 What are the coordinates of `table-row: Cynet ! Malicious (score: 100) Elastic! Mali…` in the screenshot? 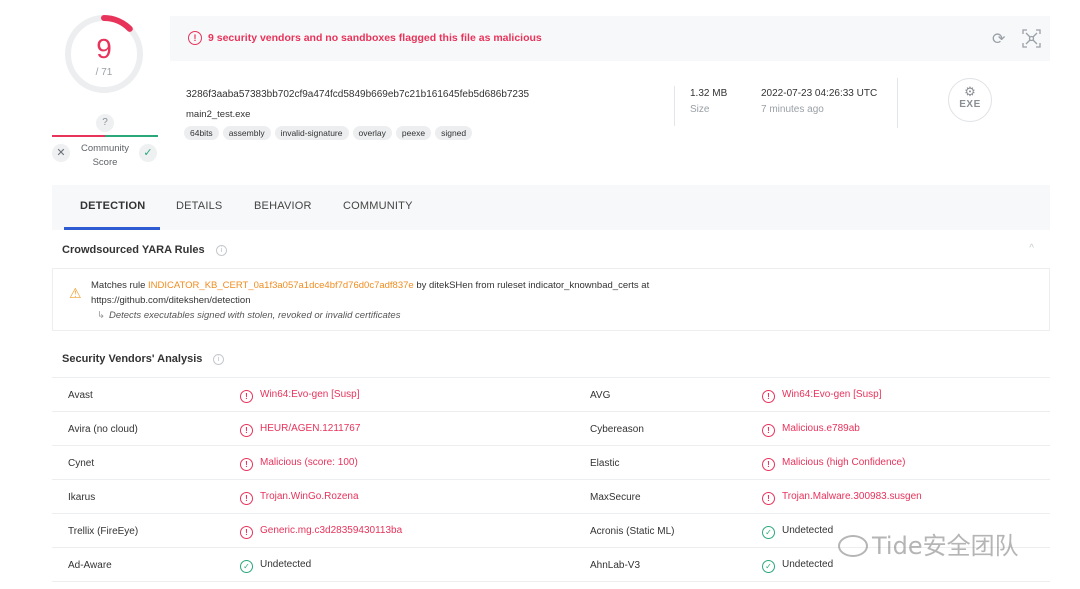 It's located at (551, 463).